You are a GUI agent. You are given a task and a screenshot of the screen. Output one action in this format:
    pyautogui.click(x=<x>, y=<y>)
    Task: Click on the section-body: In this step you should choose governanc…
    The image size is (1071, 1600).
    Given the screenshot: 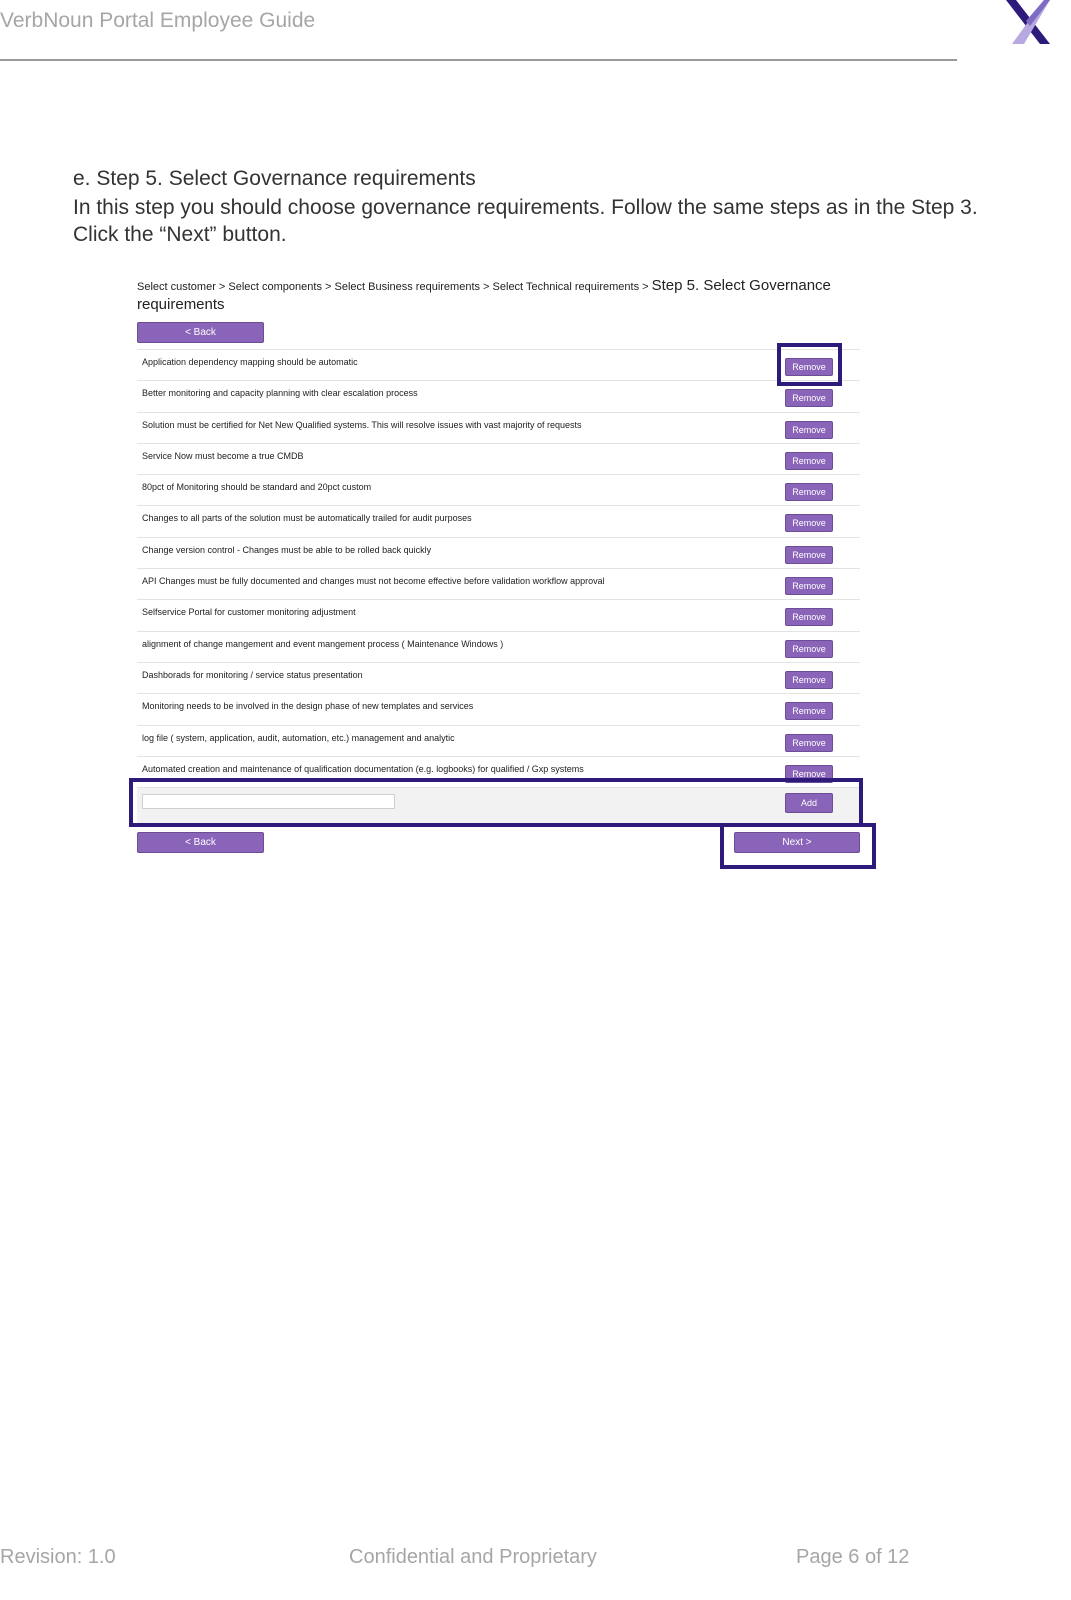 What is the action you would take?
    pyautogui.click(x=543, y=221)
    